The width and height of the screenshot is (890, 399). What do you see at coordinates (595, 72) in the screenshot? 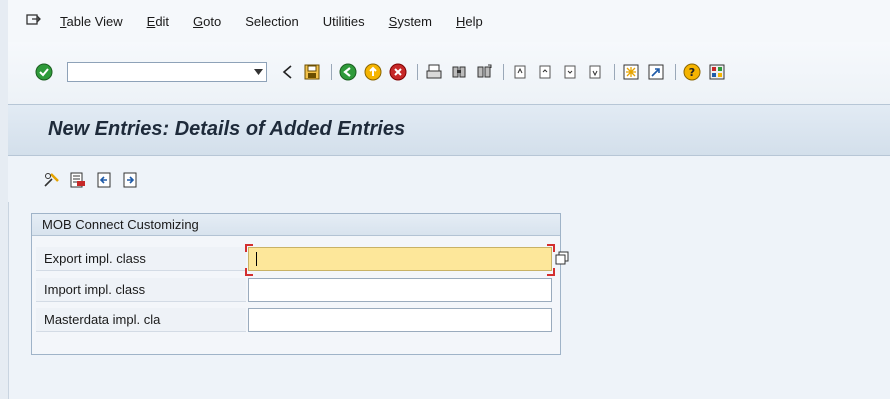
I see `last-page-icon` at bounding box center [595, 72].